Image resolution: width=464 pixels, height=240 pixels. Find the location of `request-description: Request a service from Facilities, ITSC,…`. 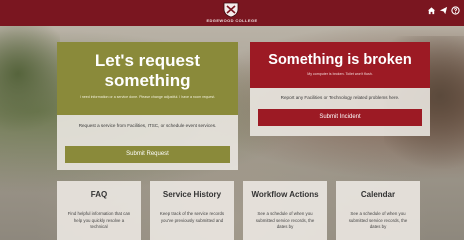

request-description: Request a service from Facilities, ITSC,… is located at coordinates (147, 125).